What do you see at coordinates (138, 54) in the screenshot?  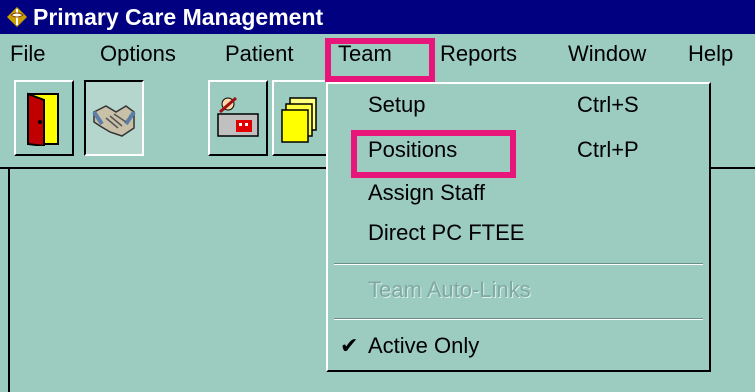 I see `menu-options: Options` at bounding box center [138, 54].